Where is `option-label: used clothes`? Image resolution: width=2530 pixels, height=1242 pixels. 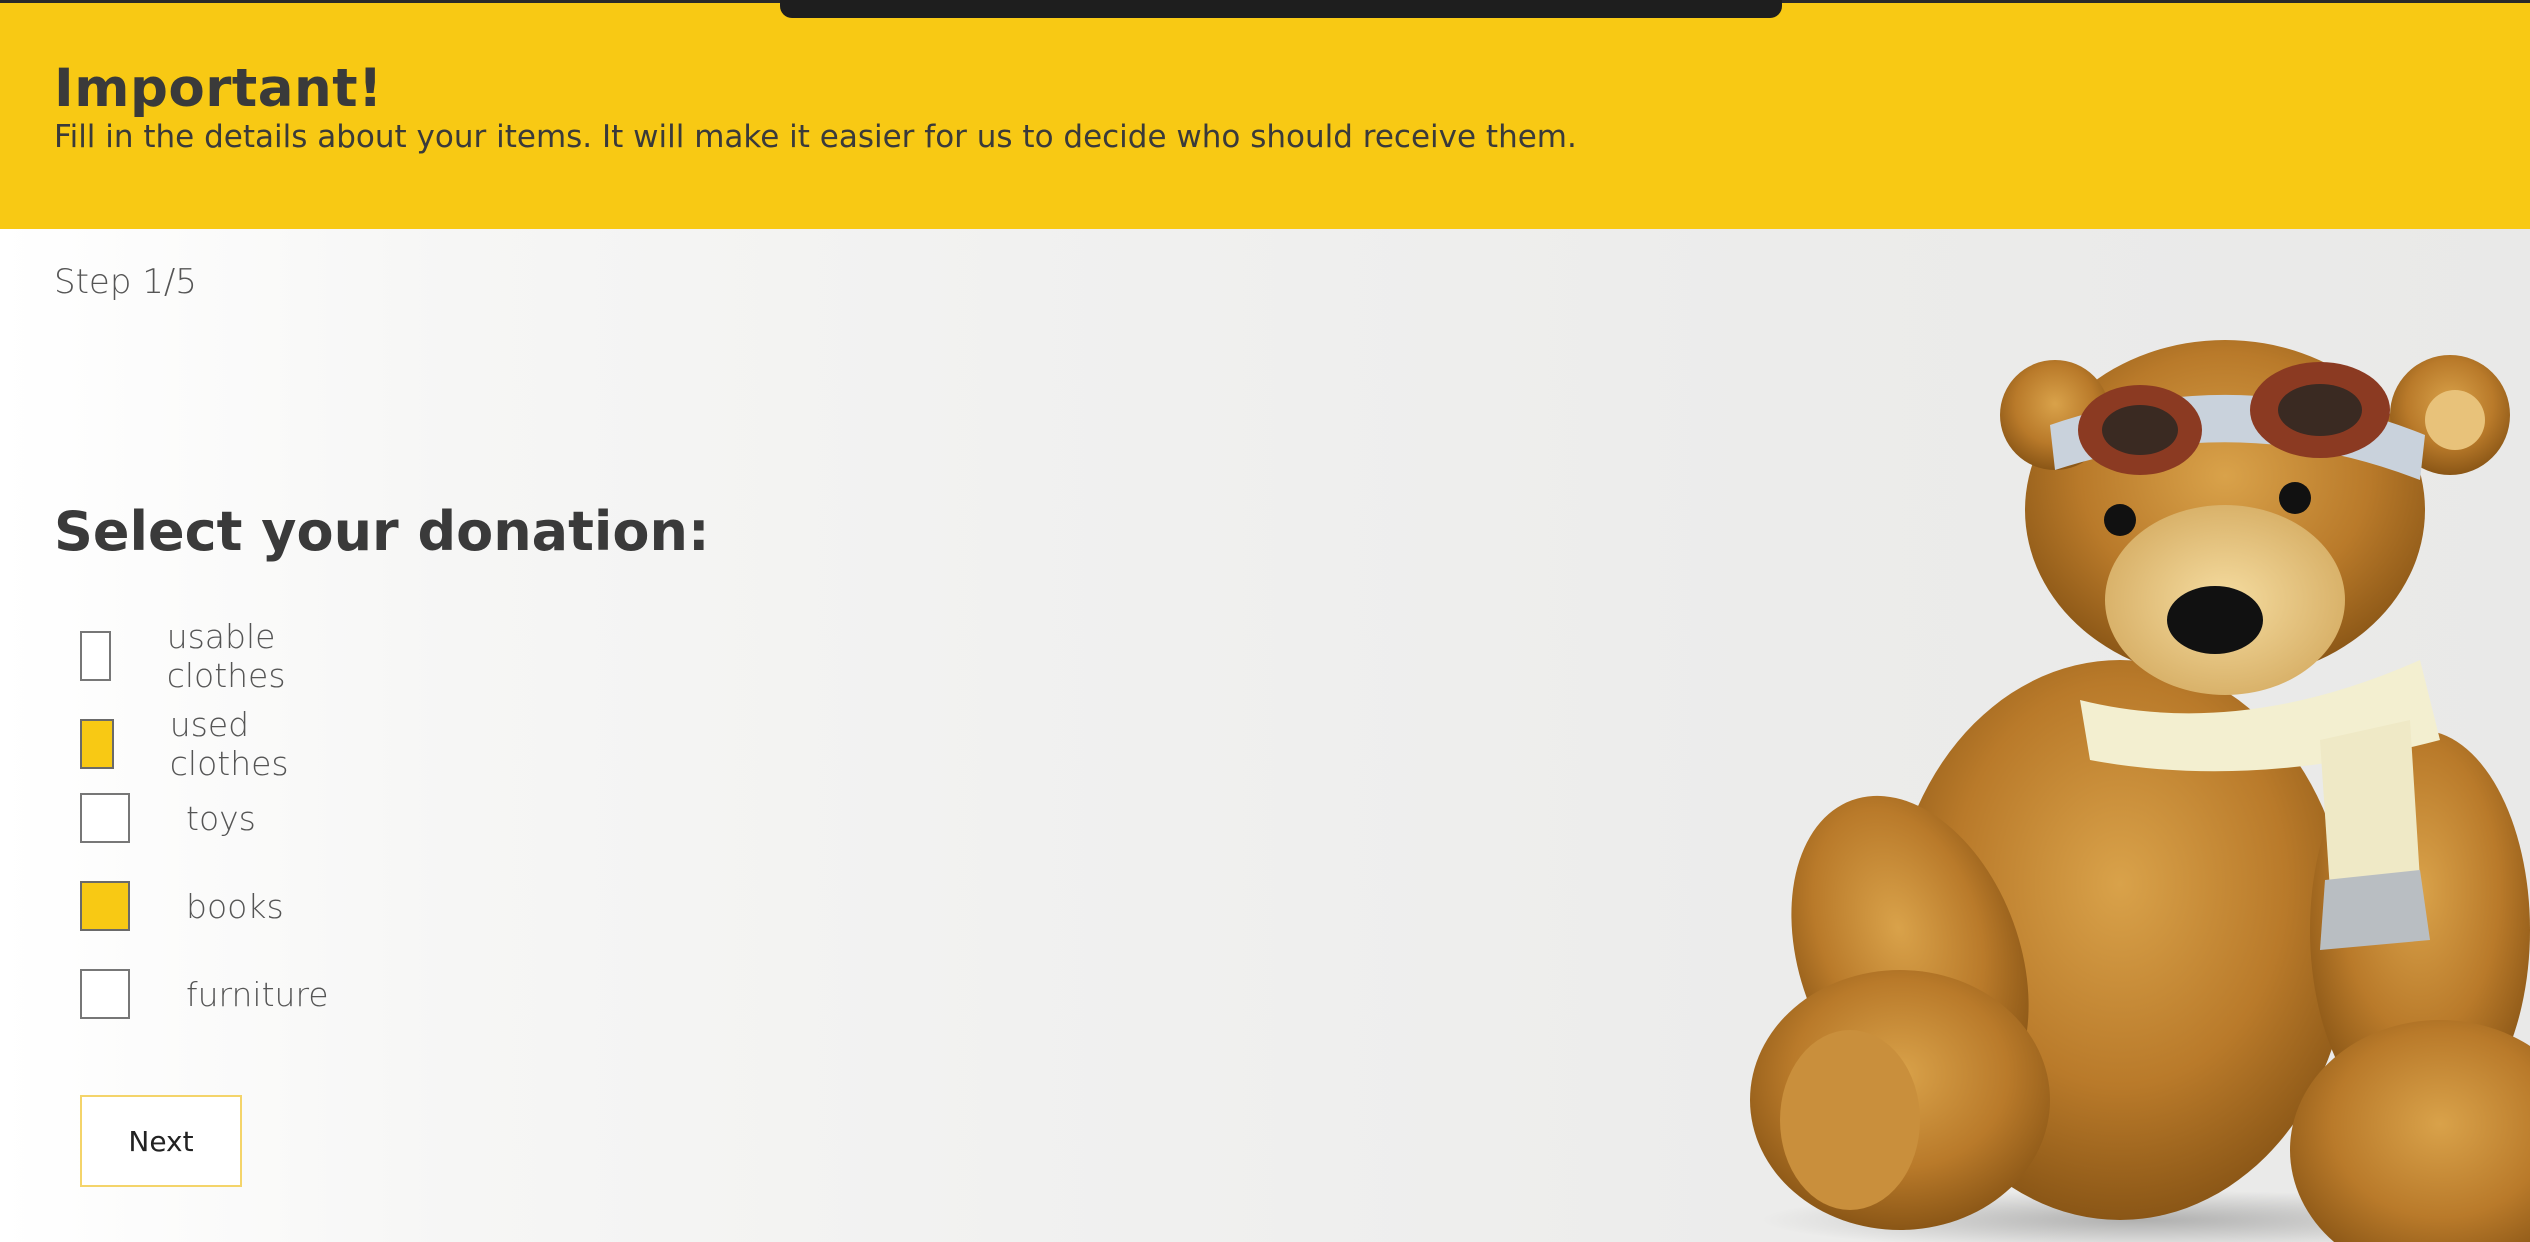
option-label: used clothes is located at coordinates (229, 744).